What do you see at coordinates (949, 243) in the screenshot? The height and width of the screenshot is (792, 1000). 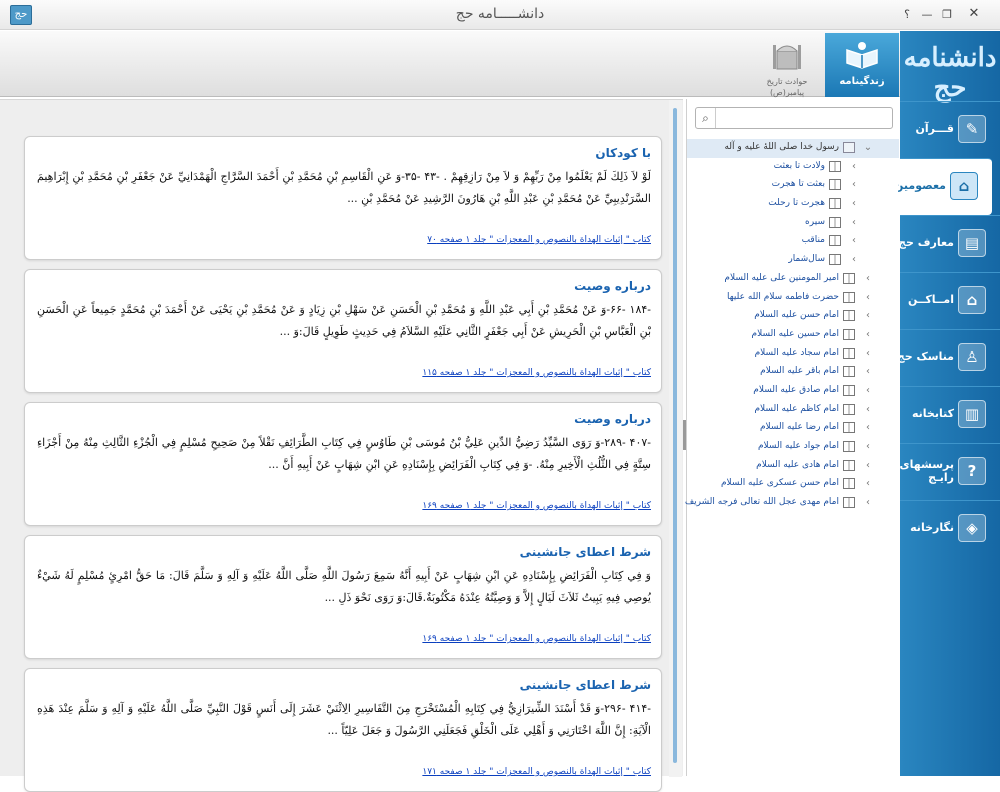 I see `sidebar-item-hajj-knowledge: معارف حج ▤` at bounding box center [949, 243].